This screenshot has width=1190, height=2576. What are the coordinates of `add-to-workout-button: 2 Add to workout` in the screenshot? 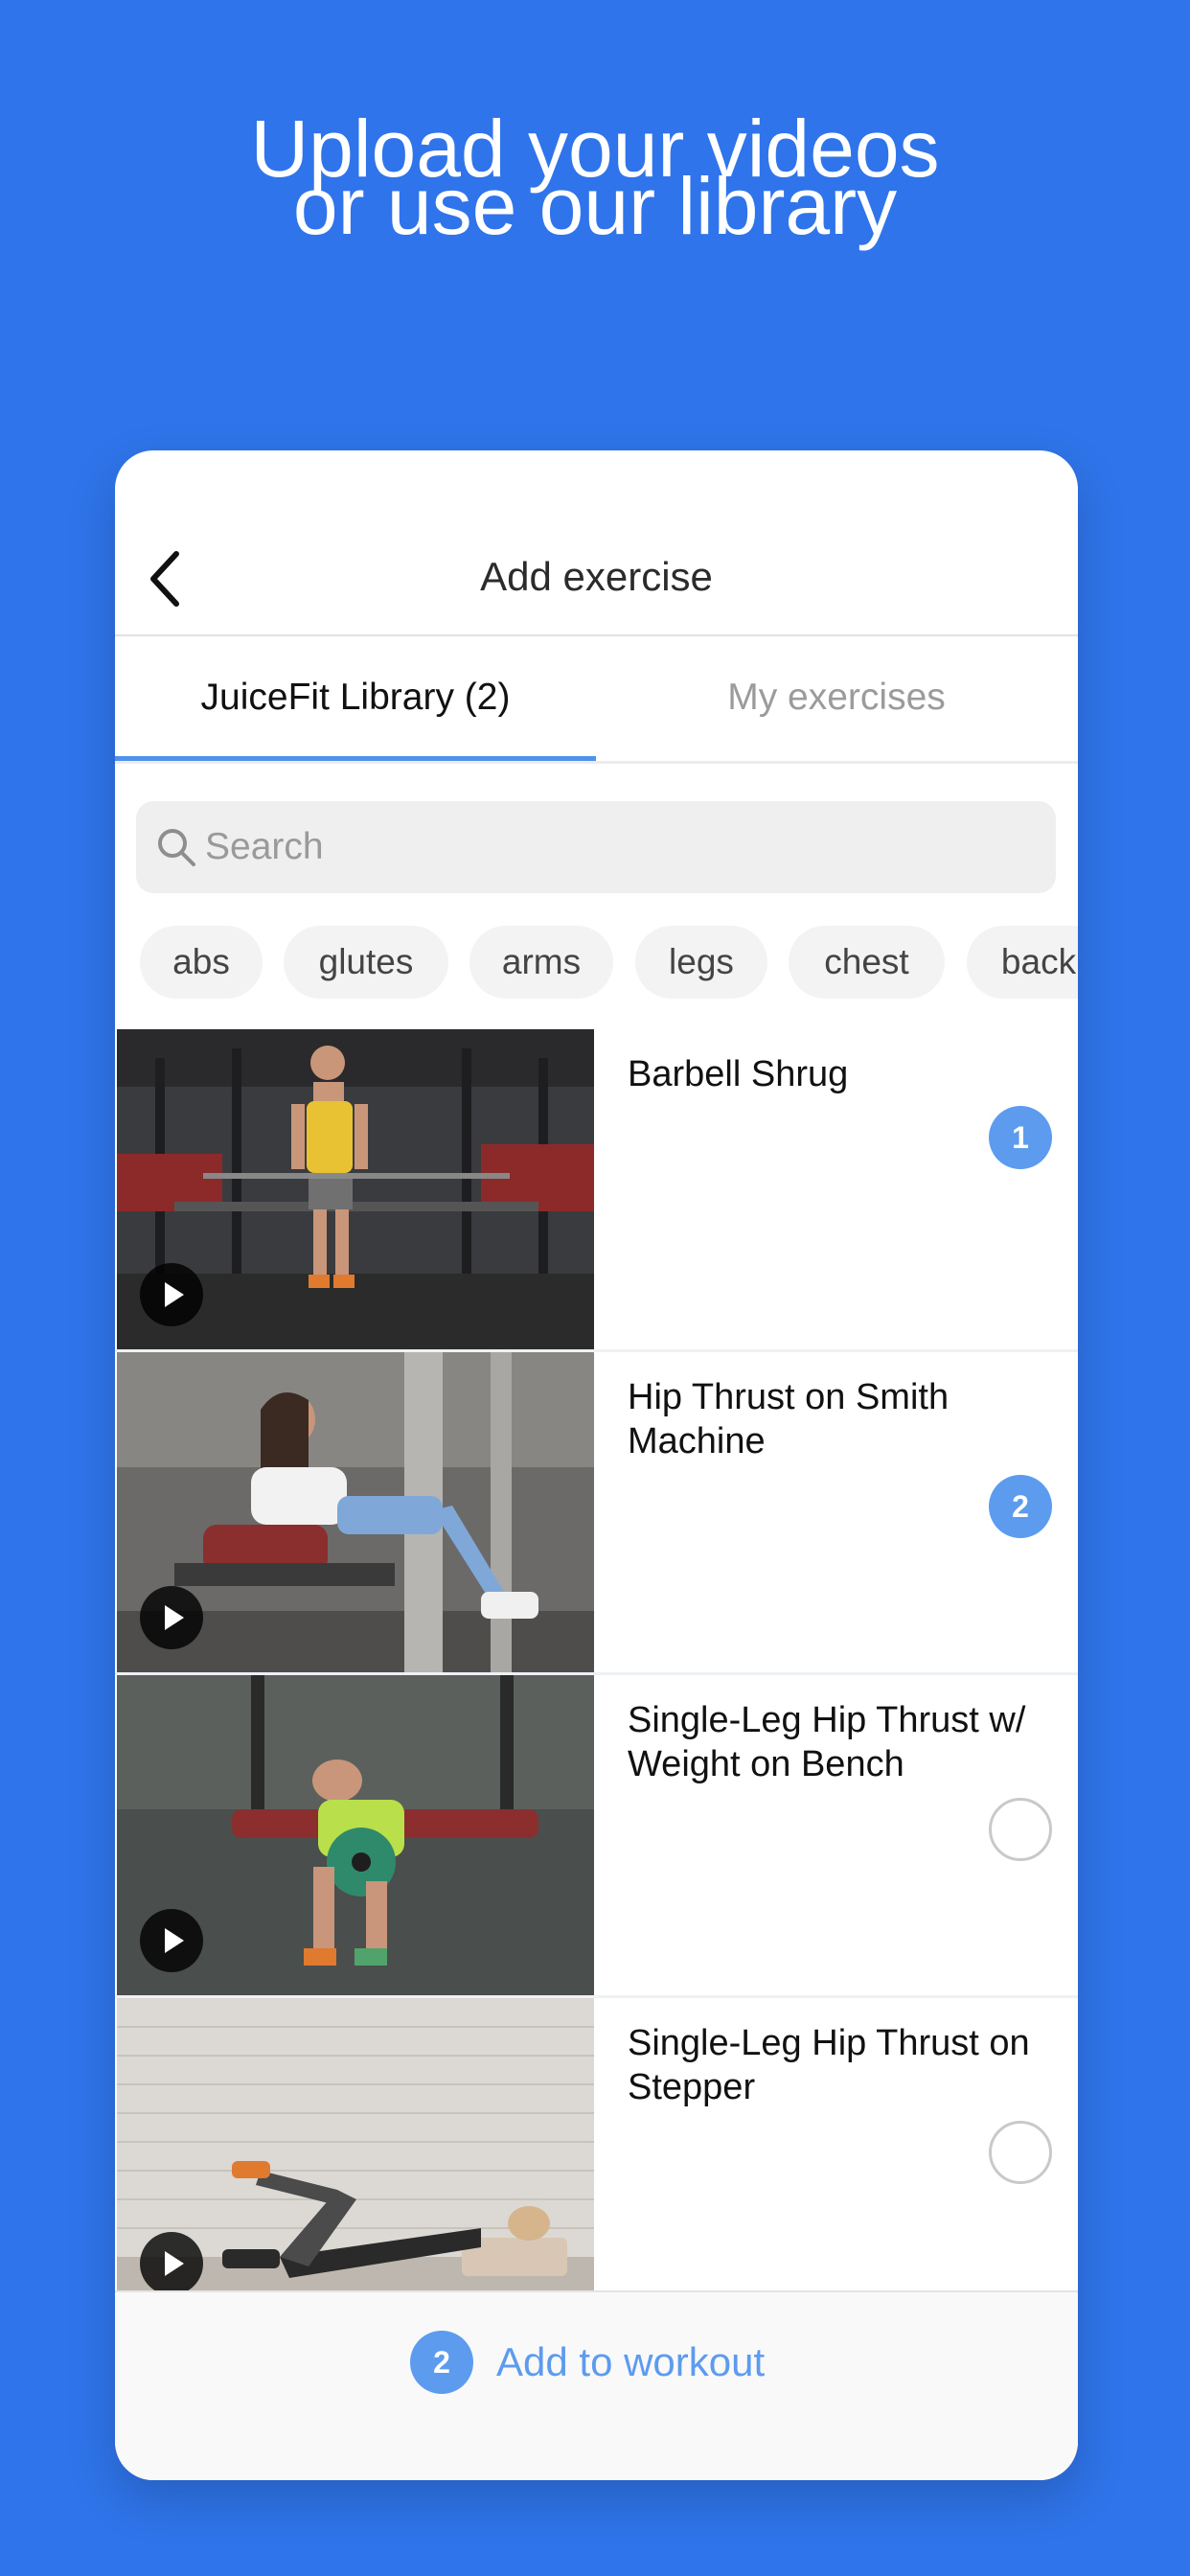 It's located at (596, 2364).